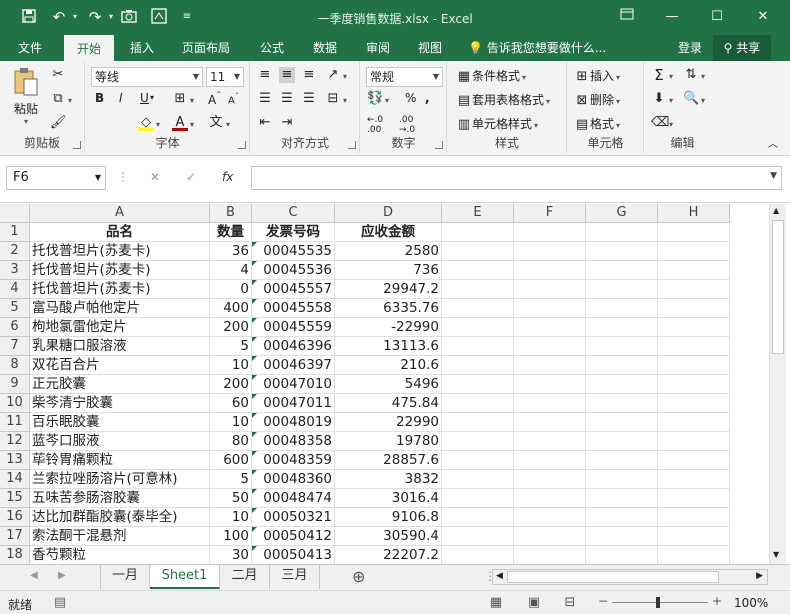 This screenshot has width=790, height=614. What do you see at coordinates (622, 441) in the screenshot?
I see `cell-g12` at bounding box center [622, 441].